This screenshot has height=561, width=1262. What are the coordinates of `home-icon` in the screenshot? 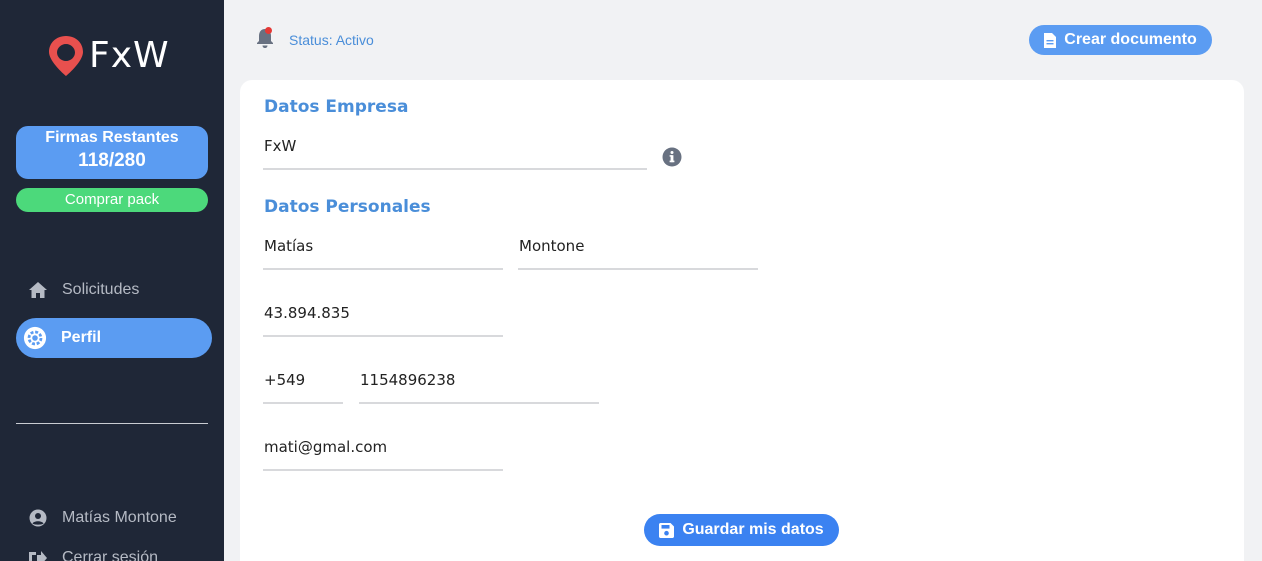 It's located at (38, 290).